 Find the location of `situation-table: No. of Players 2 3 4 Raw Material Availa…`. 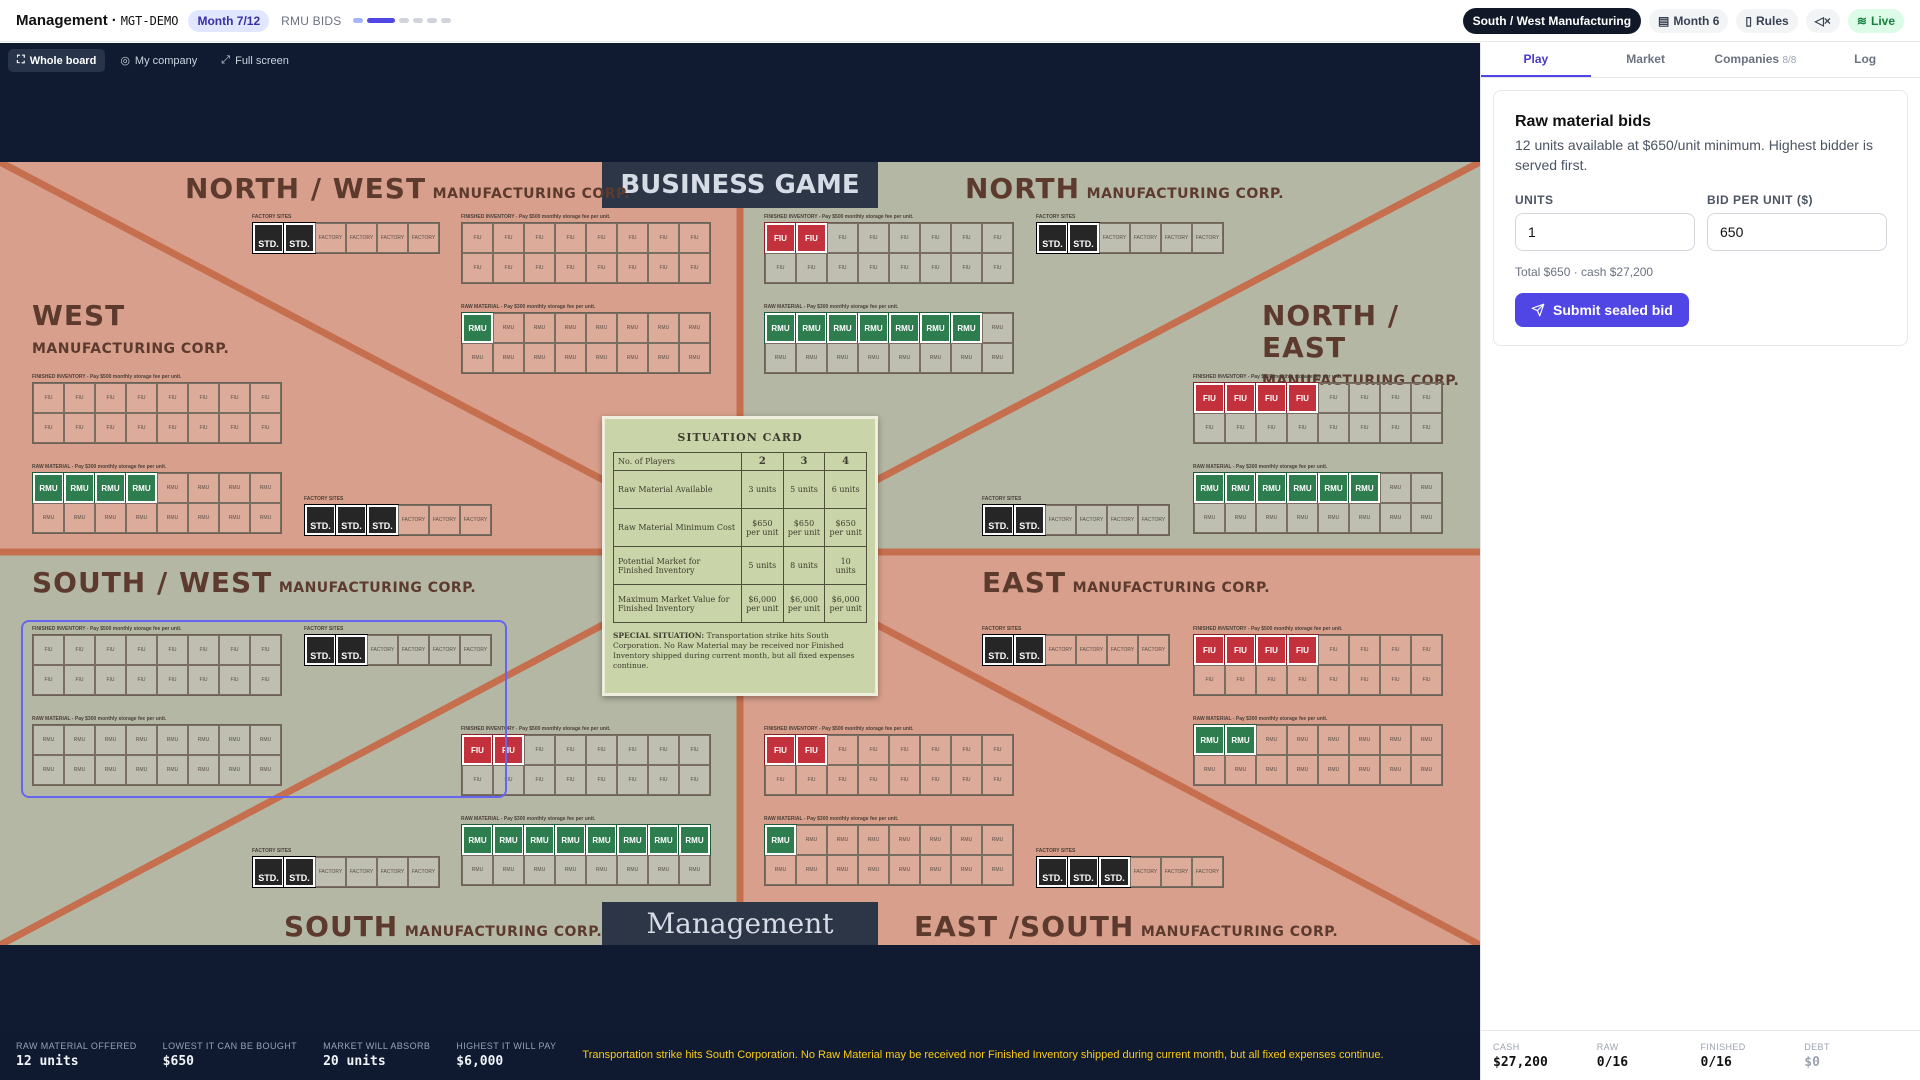

situation-table: No. of Players 2 3 4 Raw Material Availa… is located at coordinates (740, 537).